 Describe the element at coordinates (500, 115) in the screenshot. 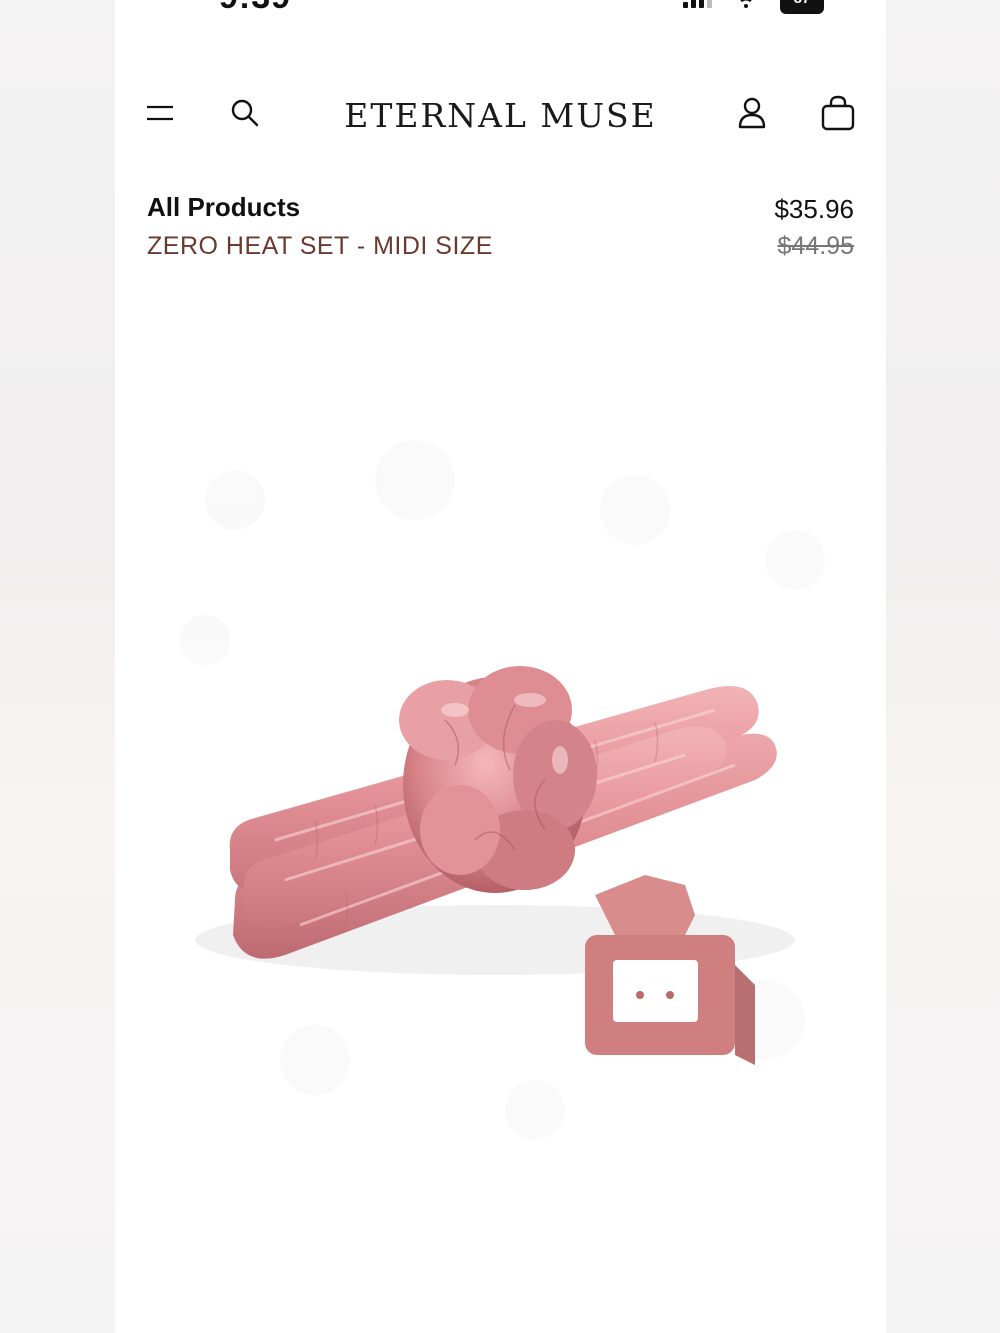

I see `site-header: ETERNAL MUSE` at that location.